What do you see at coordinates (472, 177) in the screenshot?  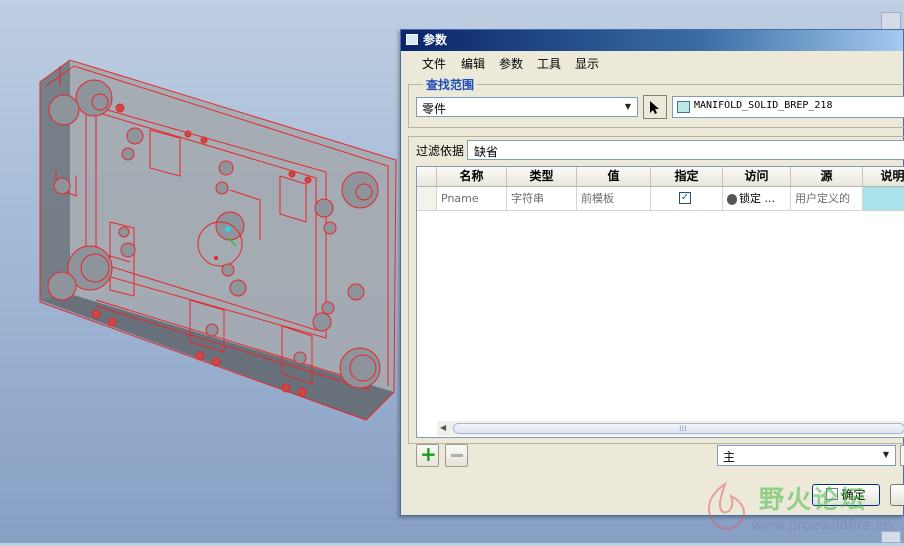 I see `column-header-name: 名称` at bounding box center [472, 177].